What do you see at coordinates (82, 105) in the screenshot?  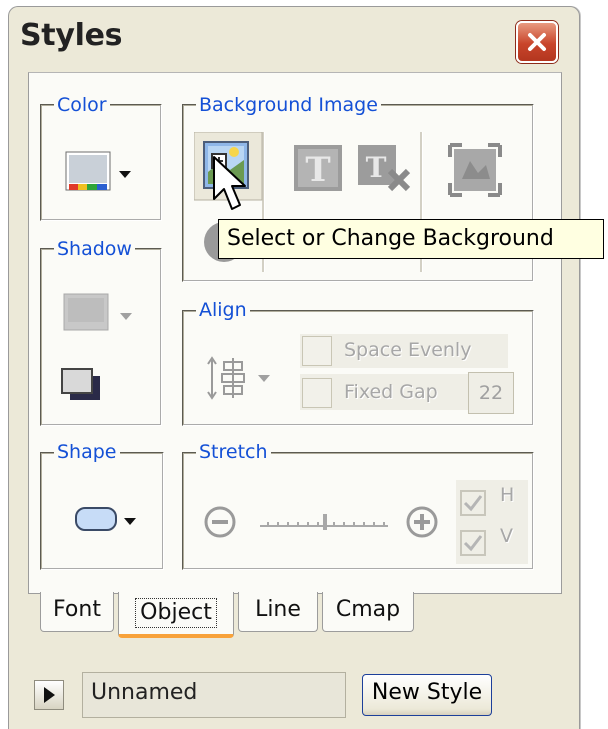 I see `color-group-label: Color` at bounding box center [82, 105].